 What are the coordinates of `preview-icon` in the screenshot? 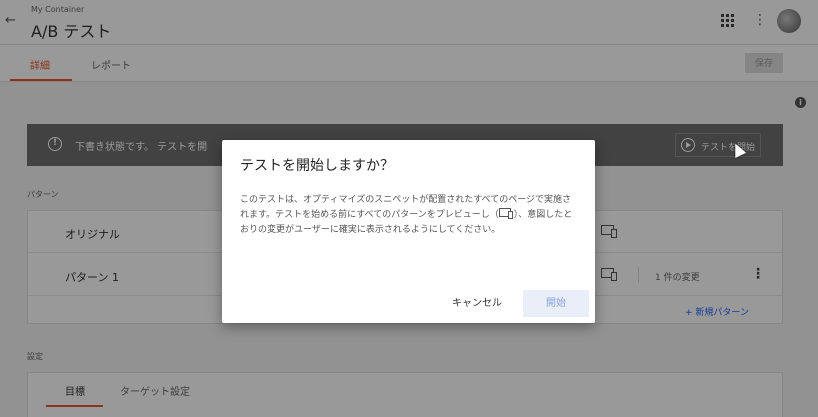 It's located at (506, 213).